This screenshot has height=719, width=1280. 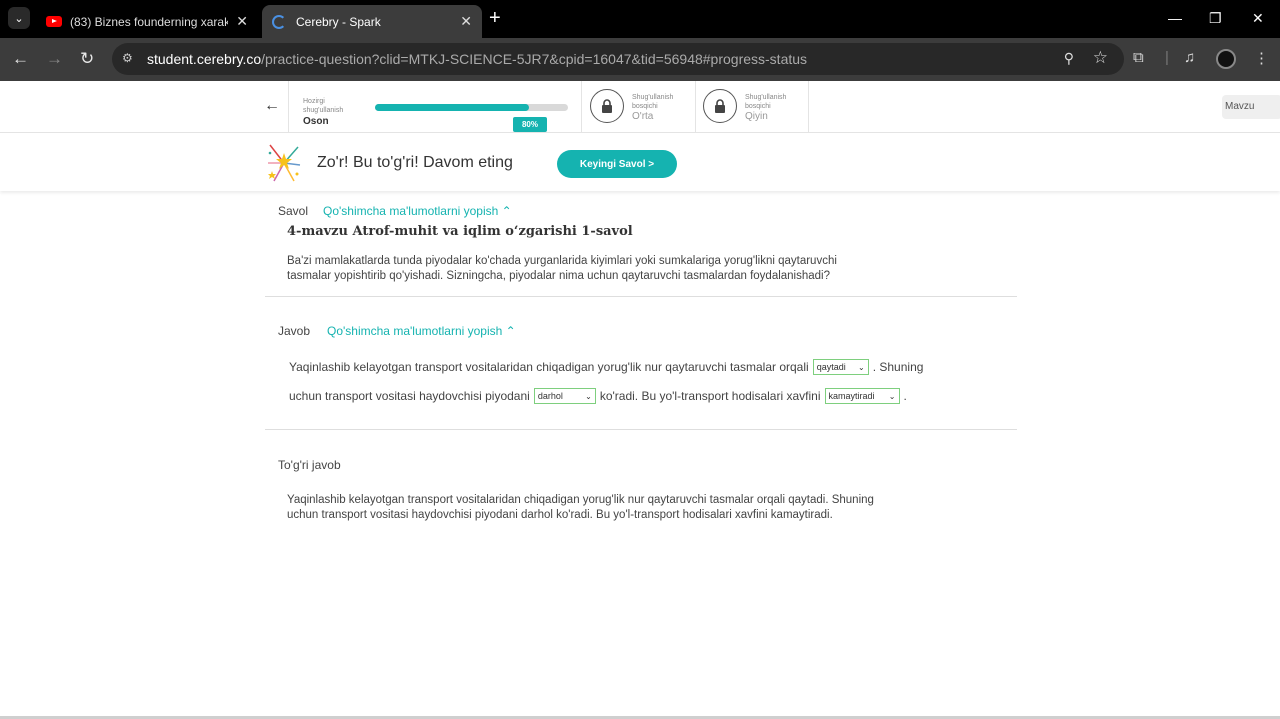 What do you see at coordinates (1251, 107) in the screenshot?
I see `mavzu-button: Mavzu` at bounding box center [1251, 107].